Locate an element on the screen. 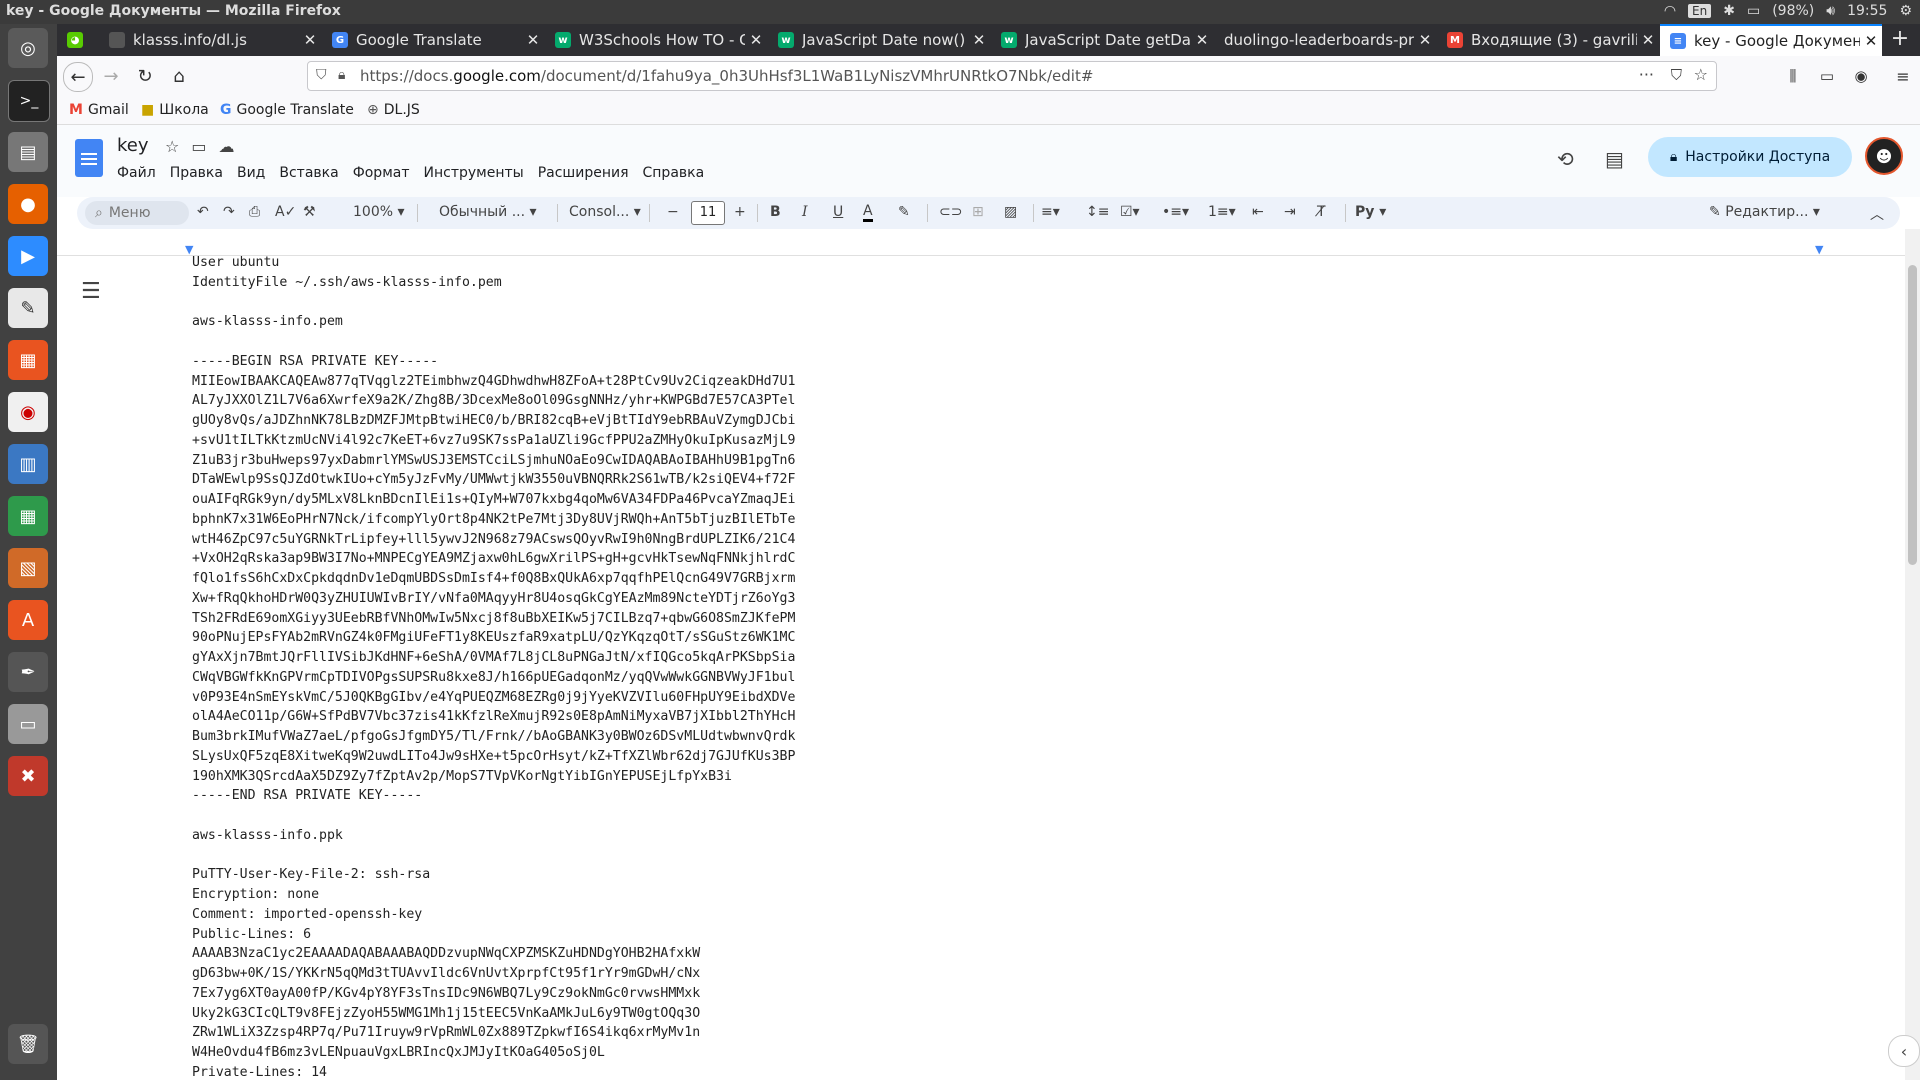 The height and width of the screenshot is (1083, 1920). document-line: -----END RSA PRIVATE KEY----- is located at coordinates (307, 795).